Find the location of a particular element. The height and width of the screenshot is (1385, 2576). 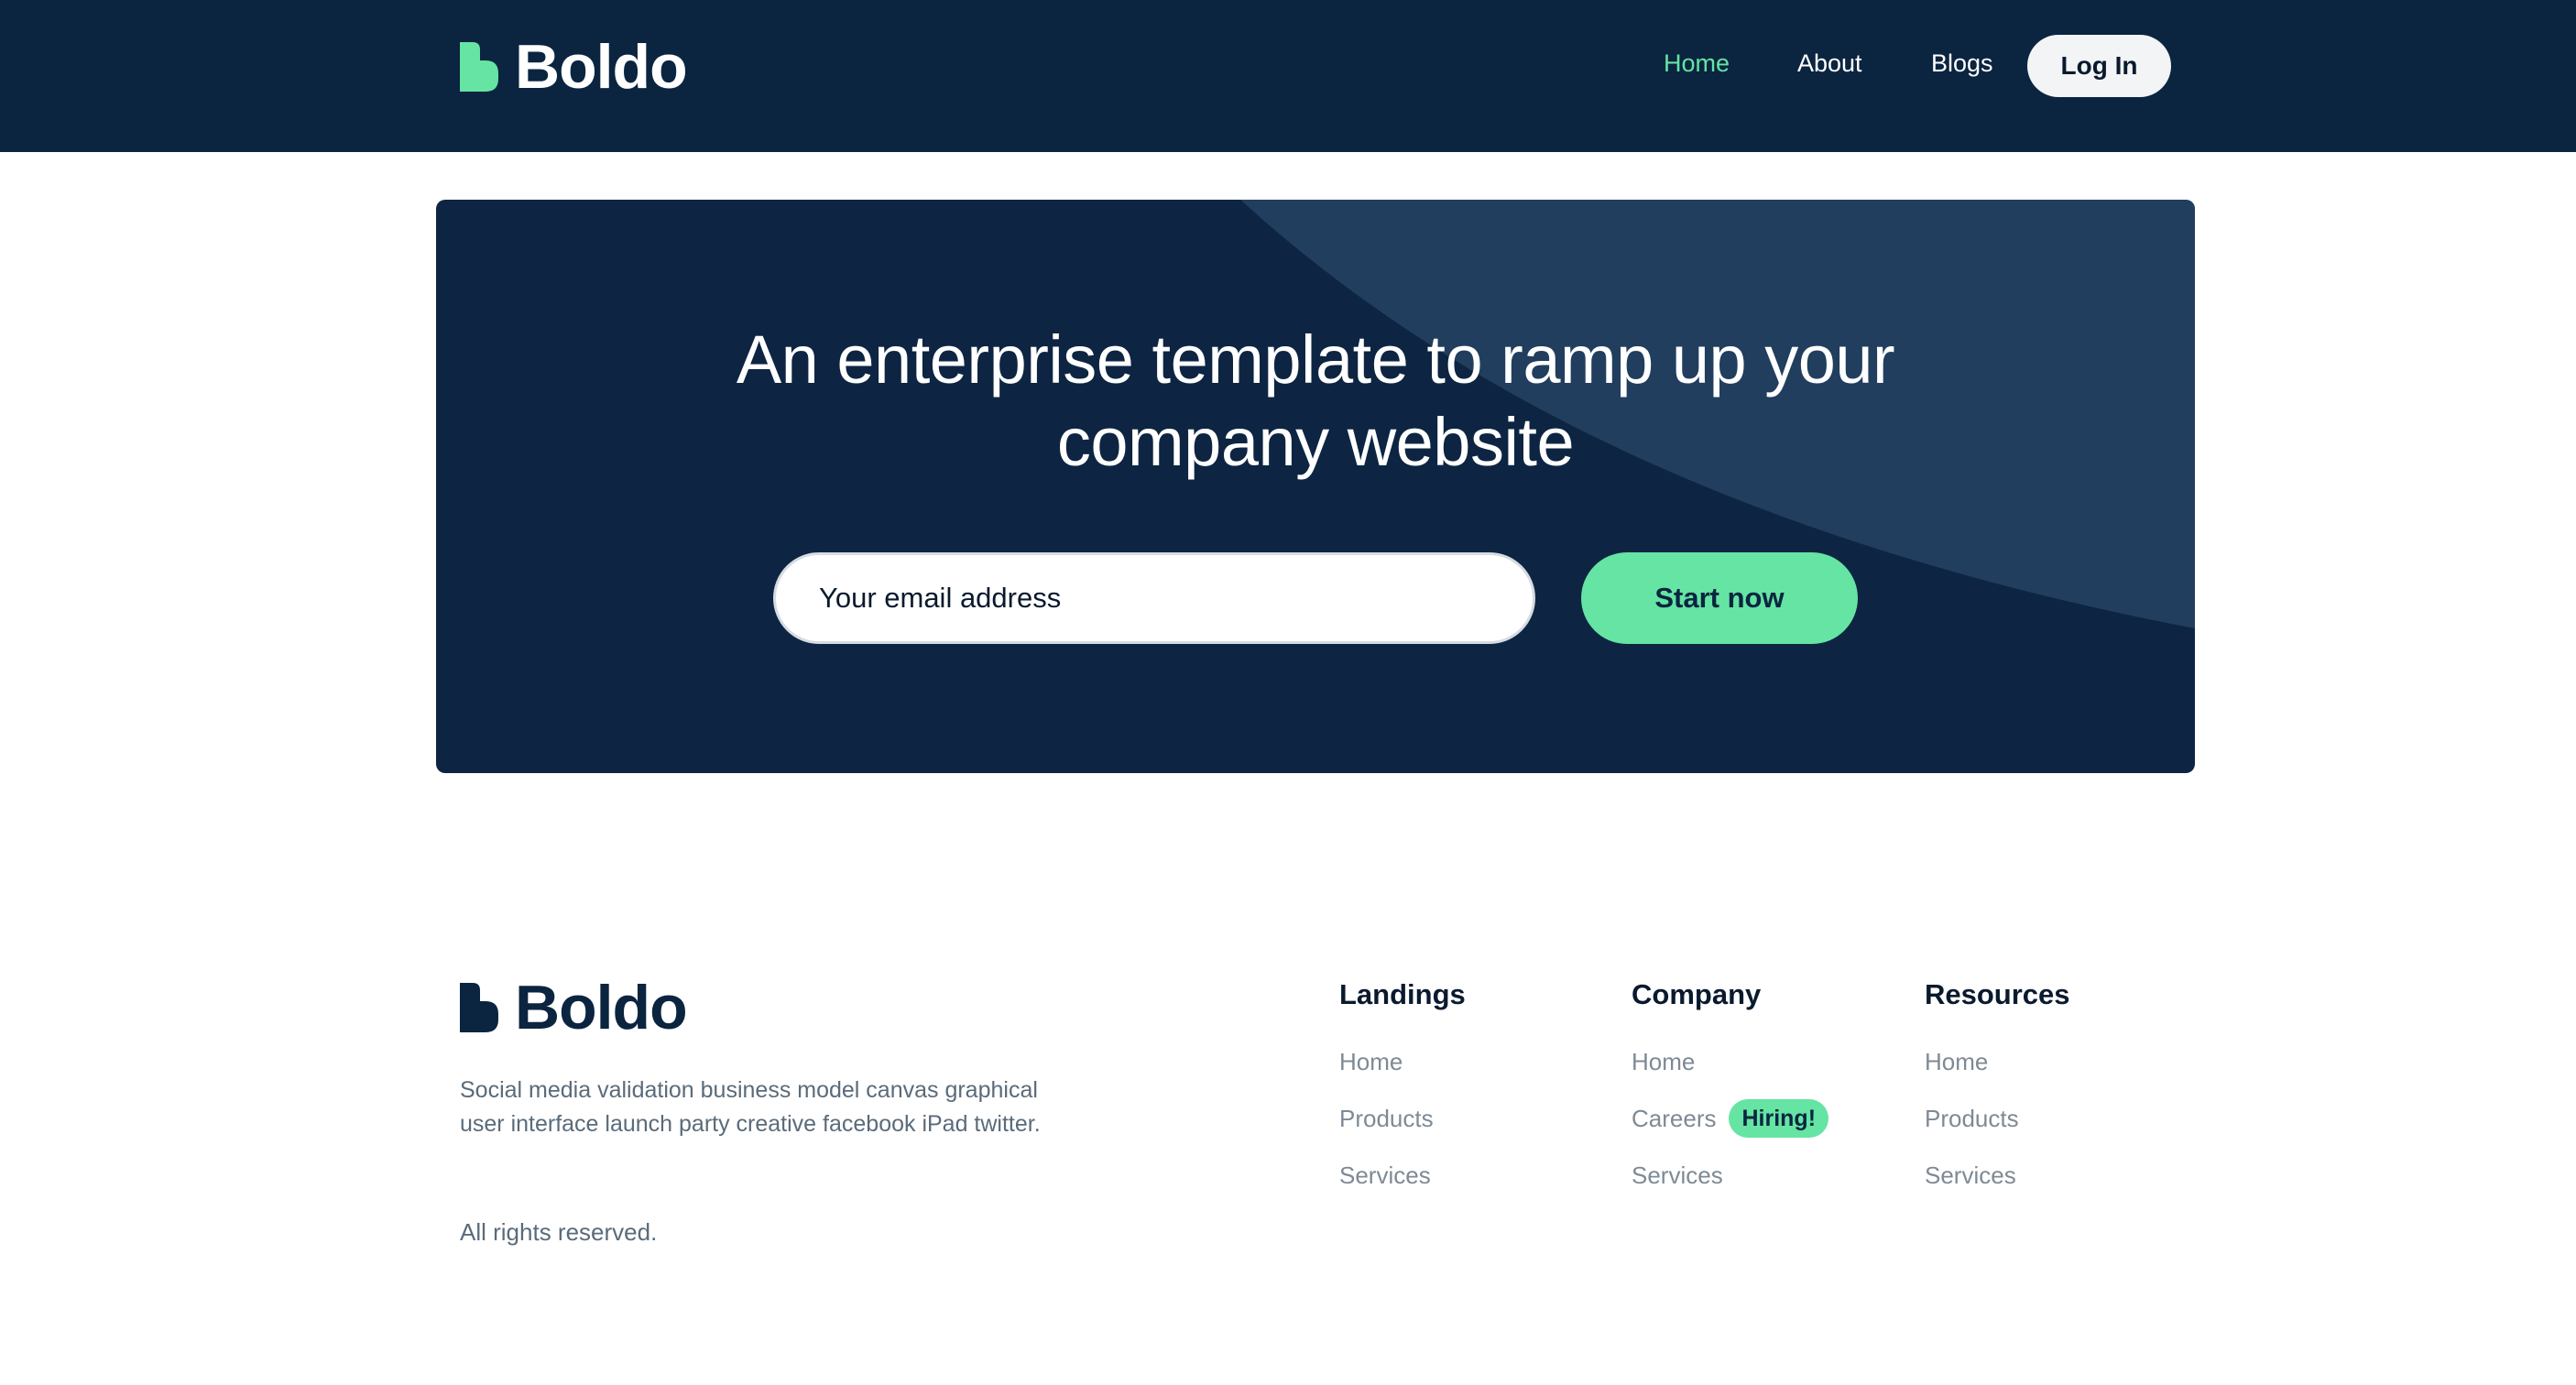

footer-link-item: Careers Hiring! is located at coordinates (1731, 1118).